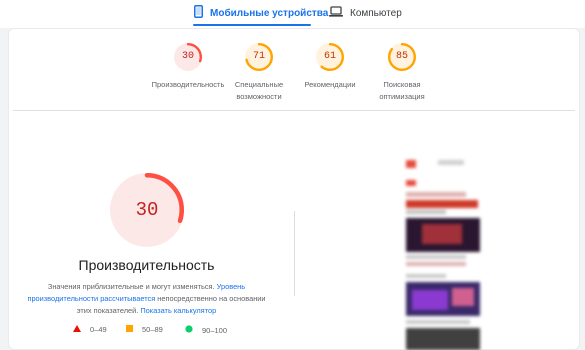 The image size is (585, 350). What do you see at coordinates (98, 329) in the screenshot?
I see `legend-label: 0–49` at bounding box center [98, 329].